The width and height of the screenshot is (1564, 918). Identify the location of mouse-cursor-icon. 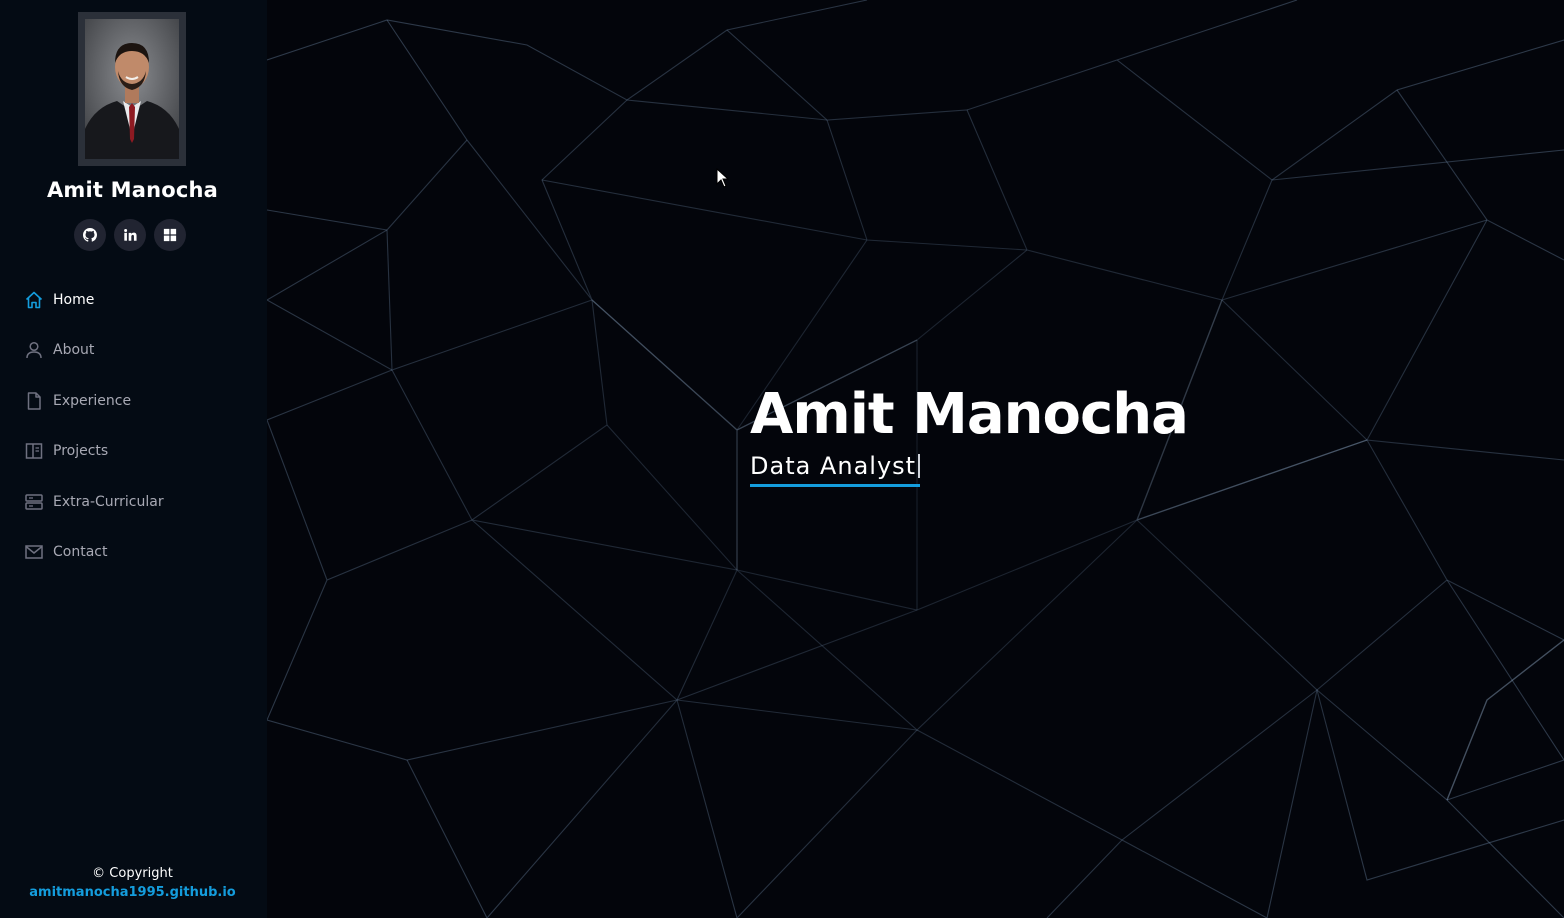
(723, 178).